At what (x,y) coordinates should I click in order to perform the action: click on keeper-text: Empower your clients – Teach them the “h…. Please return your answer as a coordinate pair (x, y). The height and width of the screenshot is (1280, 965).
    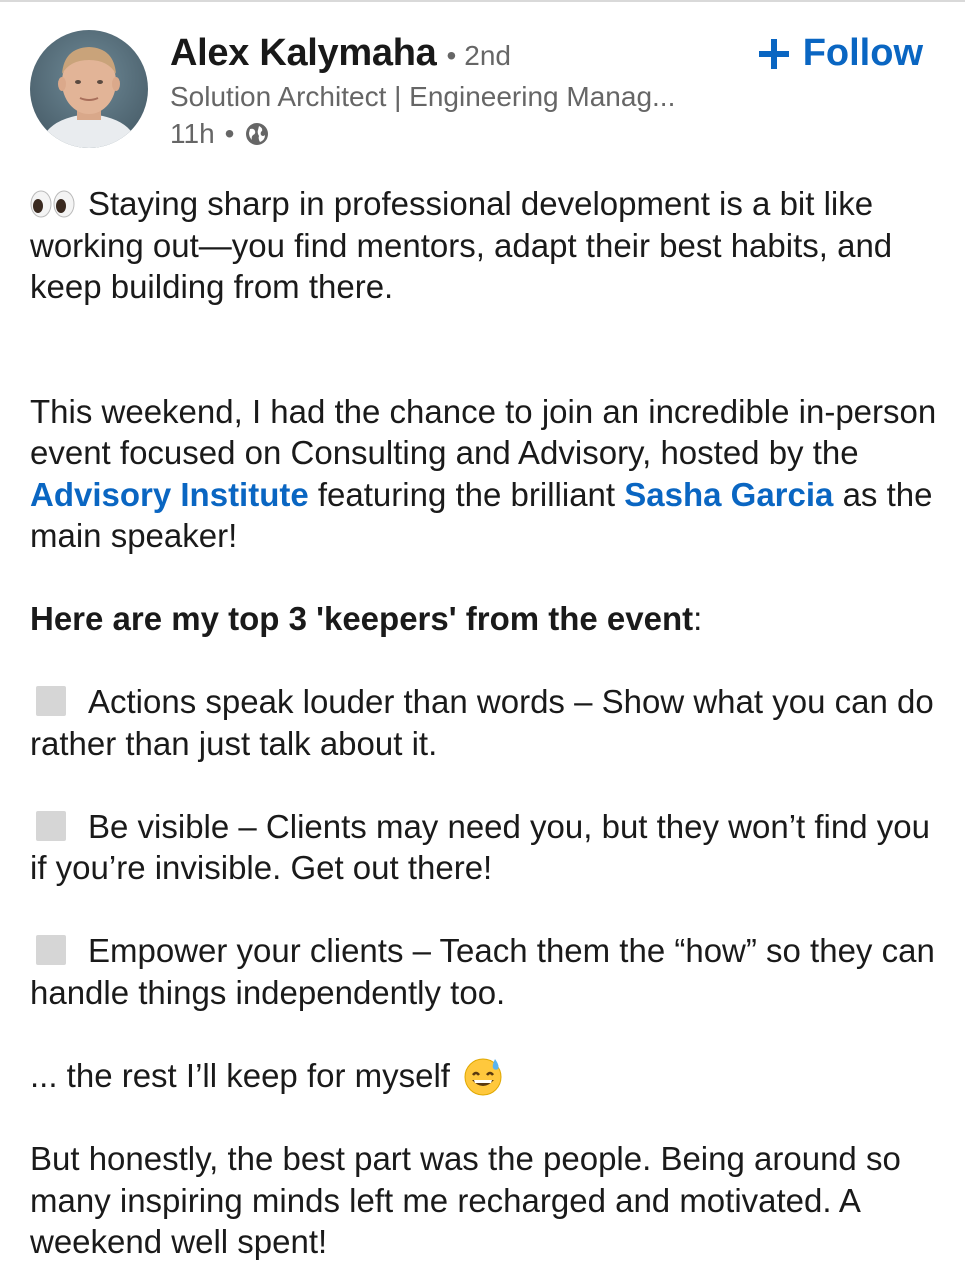
    Looking at the image, I should click on (482, 971).